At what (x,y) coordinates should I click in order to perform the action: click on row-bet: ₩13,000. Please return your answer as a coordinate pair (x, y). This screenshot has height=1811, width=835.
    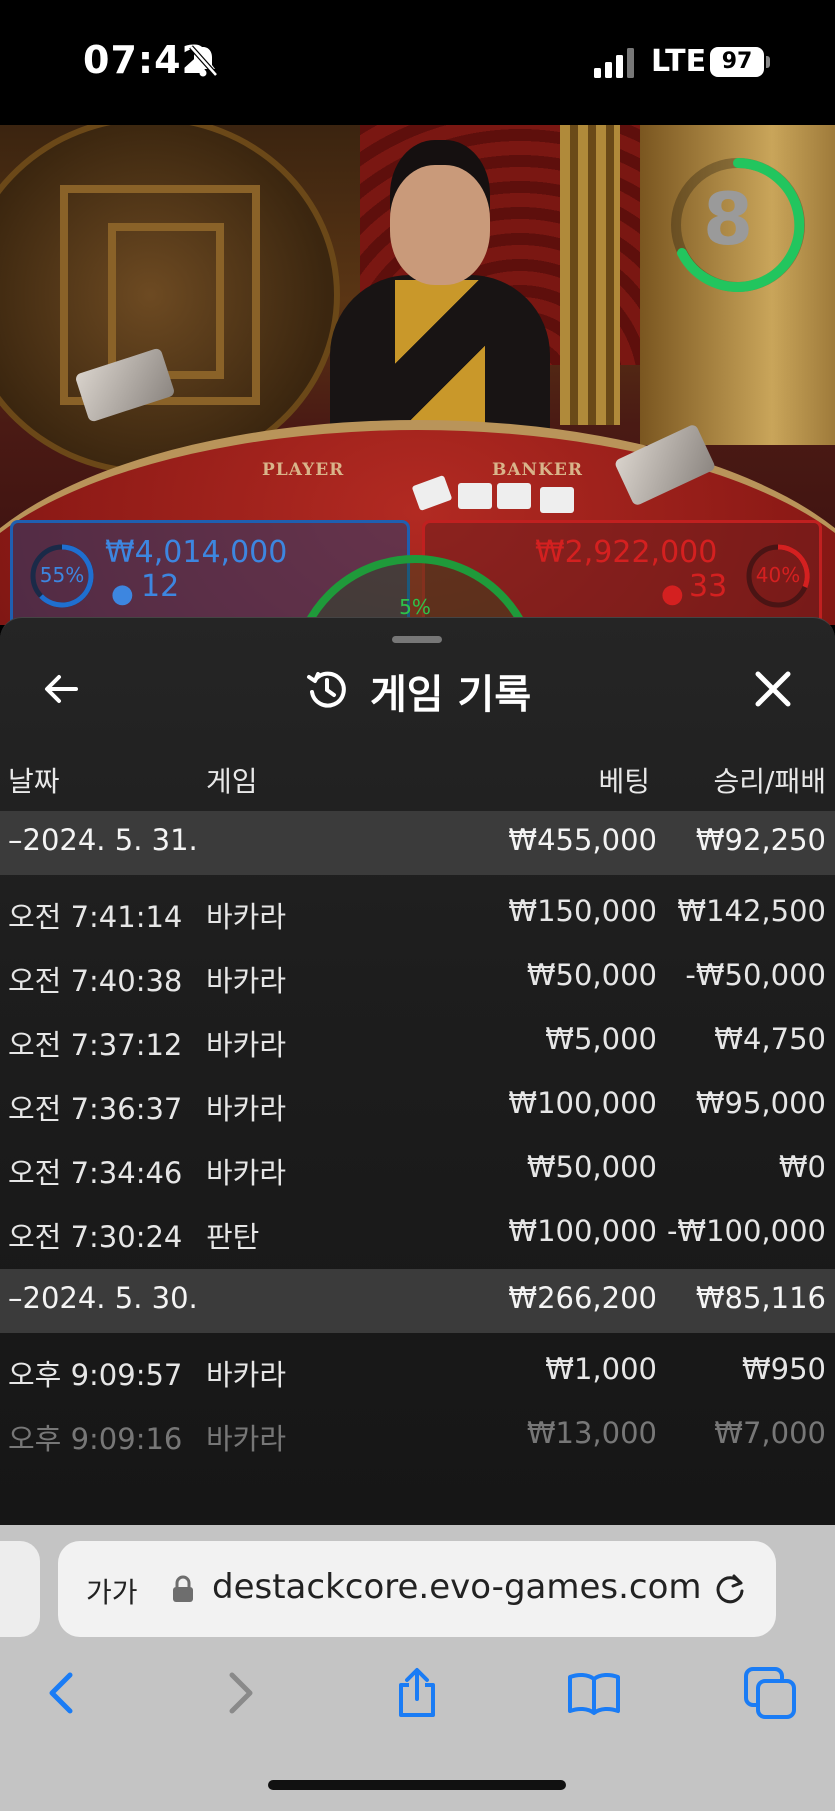
    Looking at the image, I should click on (591, 1433).